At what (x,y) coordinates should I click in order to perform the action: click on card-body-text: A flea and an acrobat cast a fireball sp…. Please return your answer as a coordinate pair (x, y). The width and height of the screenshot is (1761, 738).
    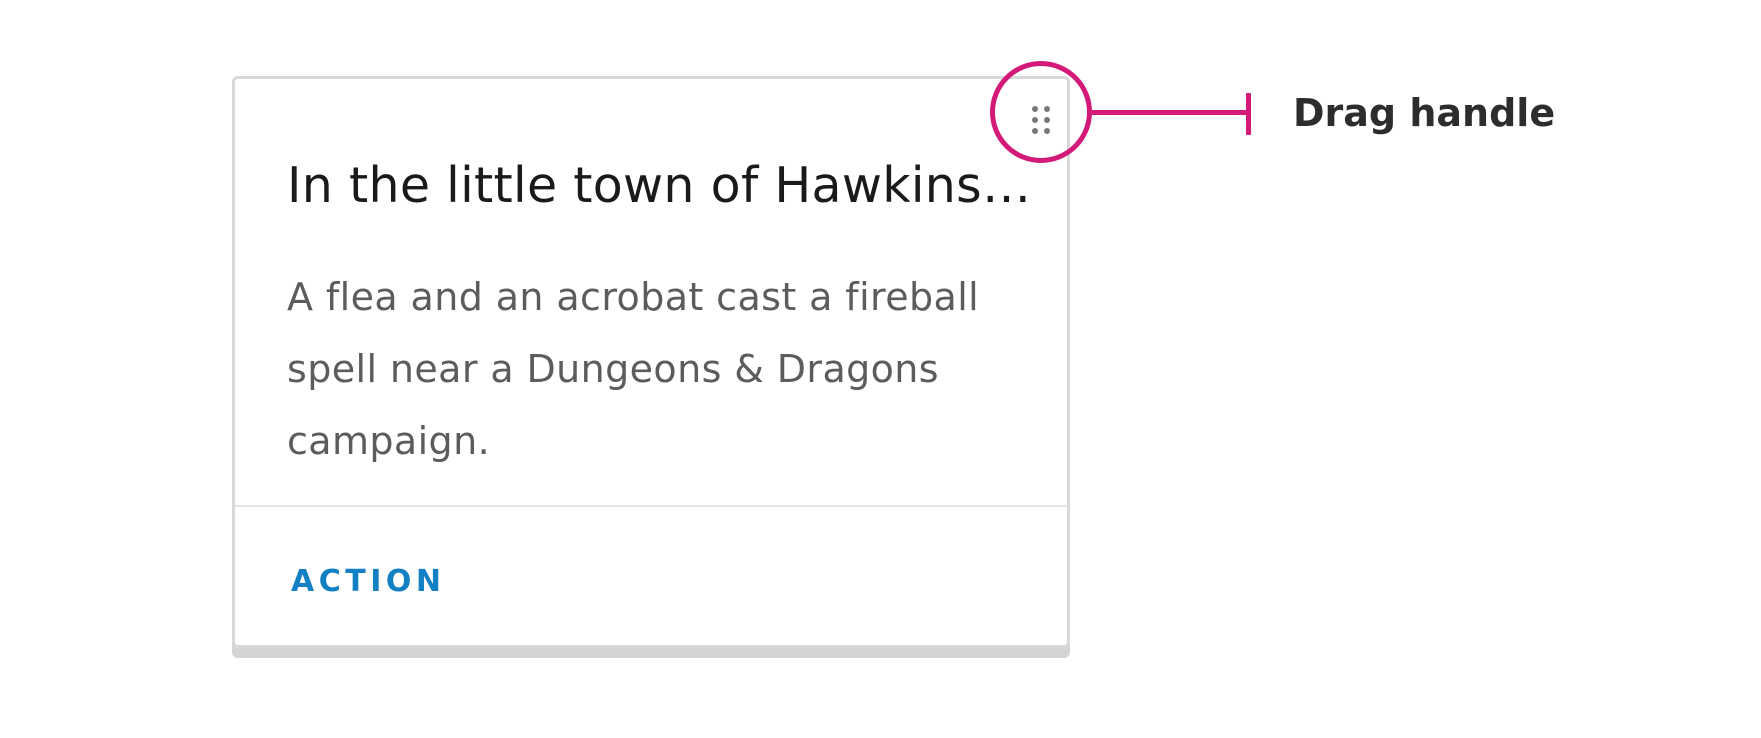
    Looking at the image, I should click on (633, 369).